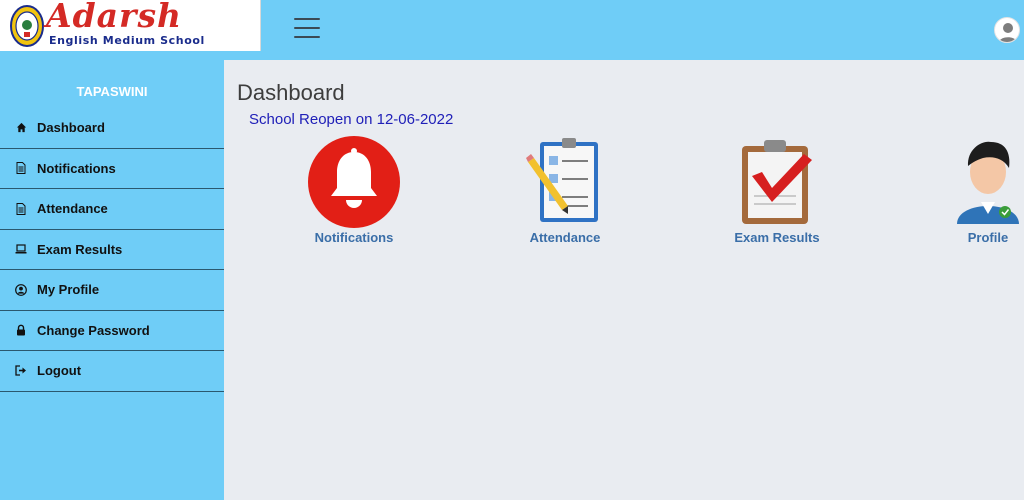 The width and height of the screenshot is (1024, 500). Describe the element at coordinates (291, 92) in the screenshot. I see `page-title: Dashboard` at that location.